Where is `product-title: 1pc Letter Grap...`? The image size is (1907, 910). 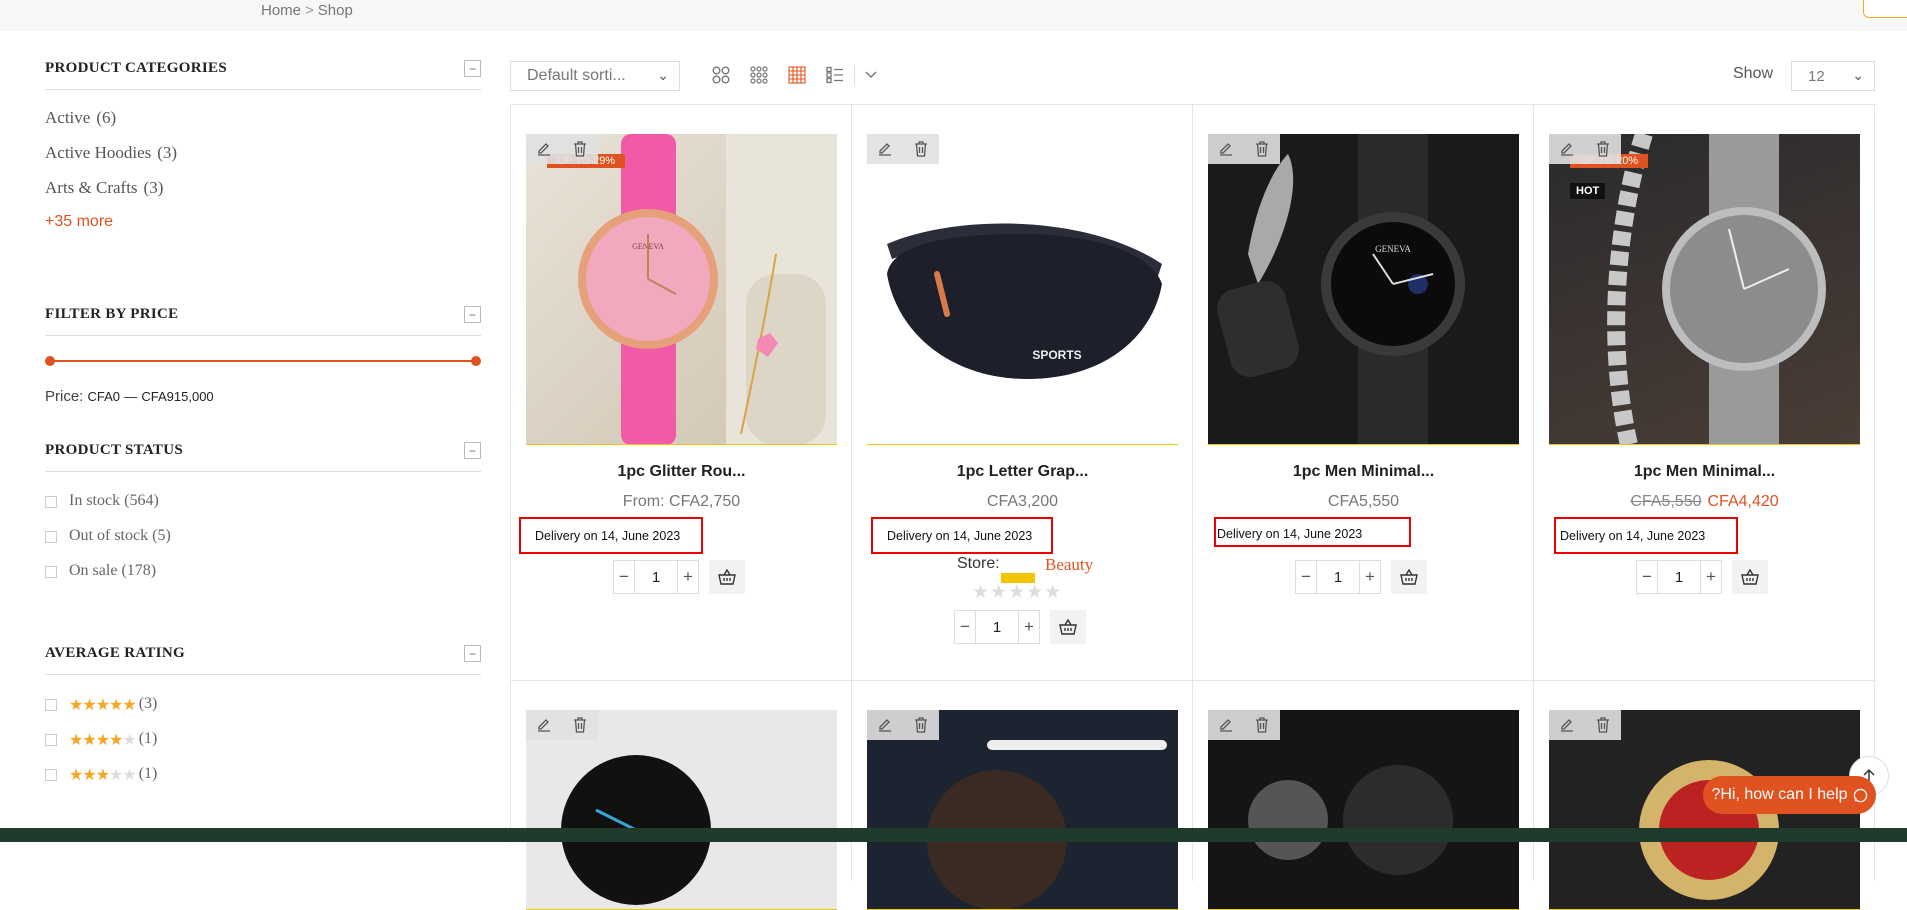 product-title: 1pc Letter Grap... is located at coordinates (1022, 472).